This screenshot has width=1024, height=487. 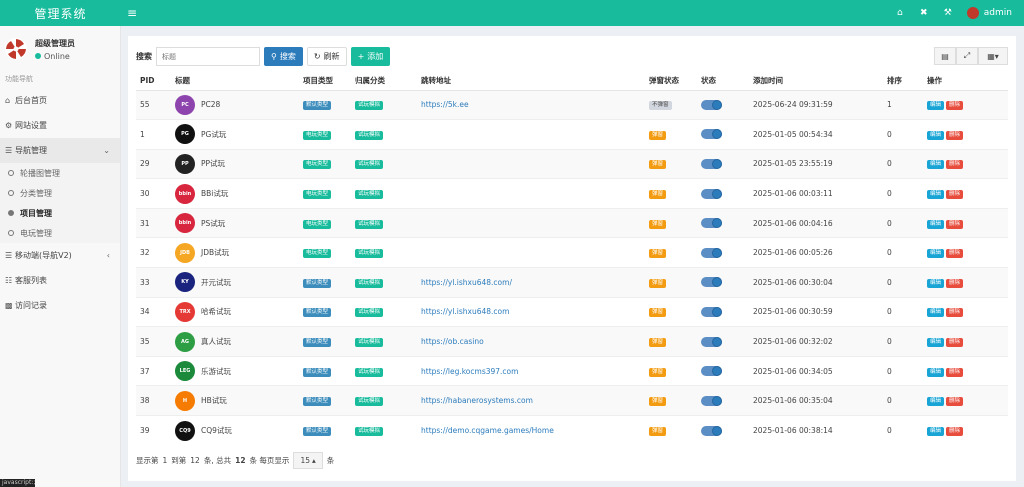 I want to click on sidebar-subitem-carousel: 轮播图管理, so click(x=60, y=173).